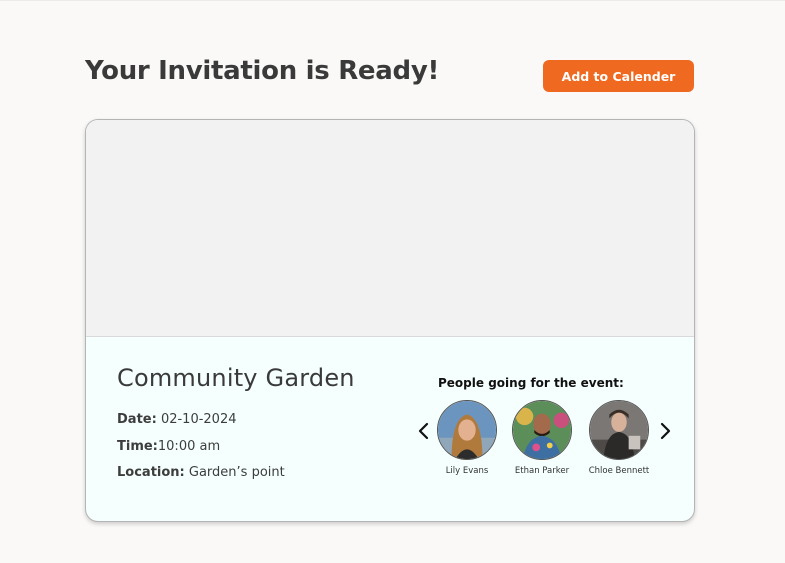 This screenshot has width=785, height=563. I want to click on event-time-value: 10:00 am, so click(189, 446).